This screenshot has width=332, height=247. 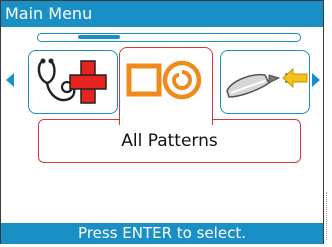 What do you see at coordinates (10, 80) in the screenshot?
I see `left-arrow-icon` at bounding box center [10, 80].